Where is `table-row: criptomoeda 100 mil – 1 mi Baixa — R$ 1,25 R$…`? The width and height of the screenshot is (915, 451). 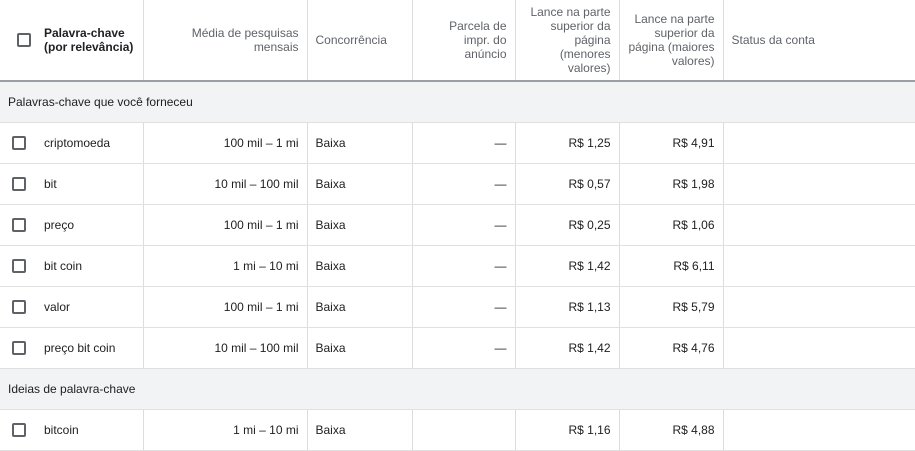 table-row: criptomoeda 100 mil – 1 mi Baixa — R$ 1,25 R$… is located at coordinates (457, 143).